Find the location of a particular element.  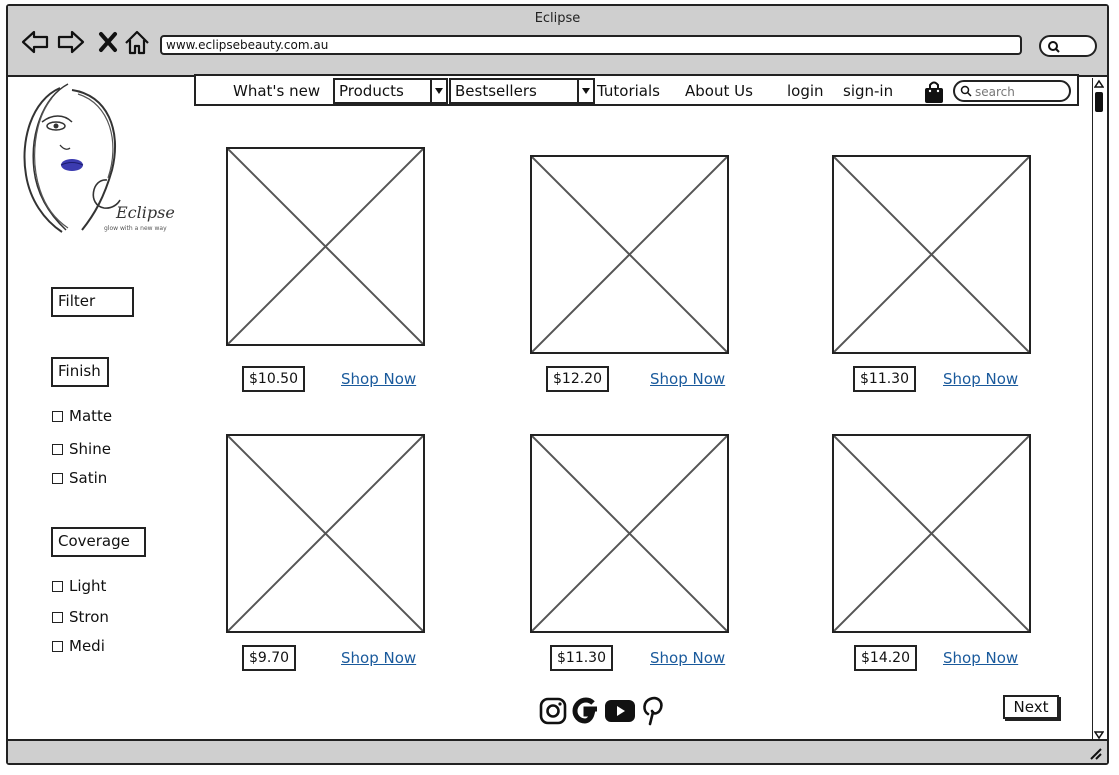

logo-tagline: glow with a new way is located at coordinates (135, 228).